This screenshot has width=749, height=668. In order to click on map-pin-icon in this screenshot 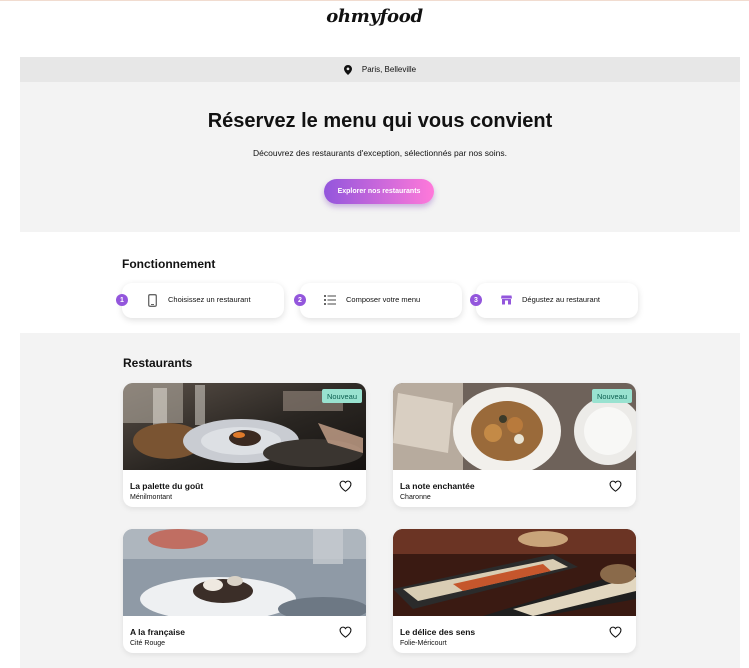, I will do `click(347, 69)`.